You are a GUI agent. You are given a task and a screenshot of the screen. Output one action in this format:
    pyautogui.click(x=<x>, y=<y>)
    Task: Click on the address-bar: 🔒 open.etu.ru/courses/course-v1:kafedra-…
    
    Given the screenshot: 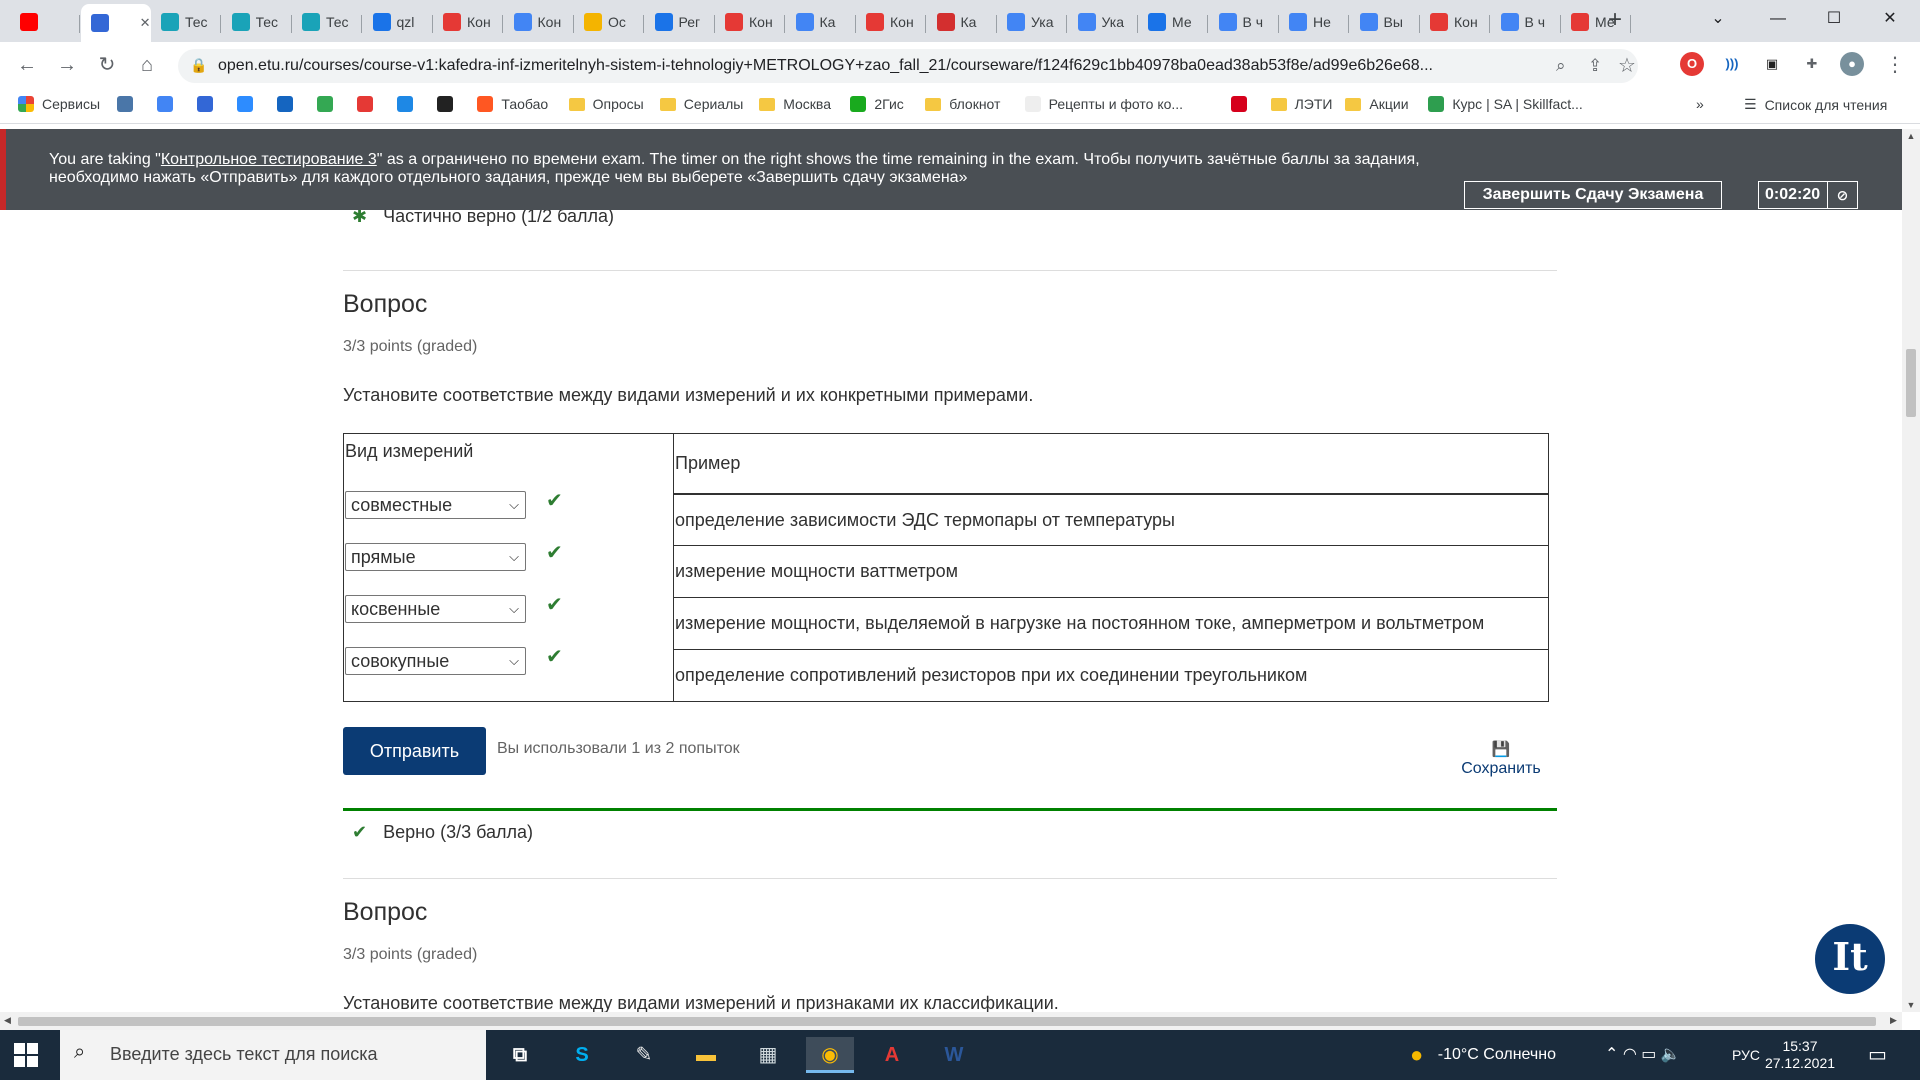 What is the action you would take?
    pyautogui.click(x=908, y=66)
    